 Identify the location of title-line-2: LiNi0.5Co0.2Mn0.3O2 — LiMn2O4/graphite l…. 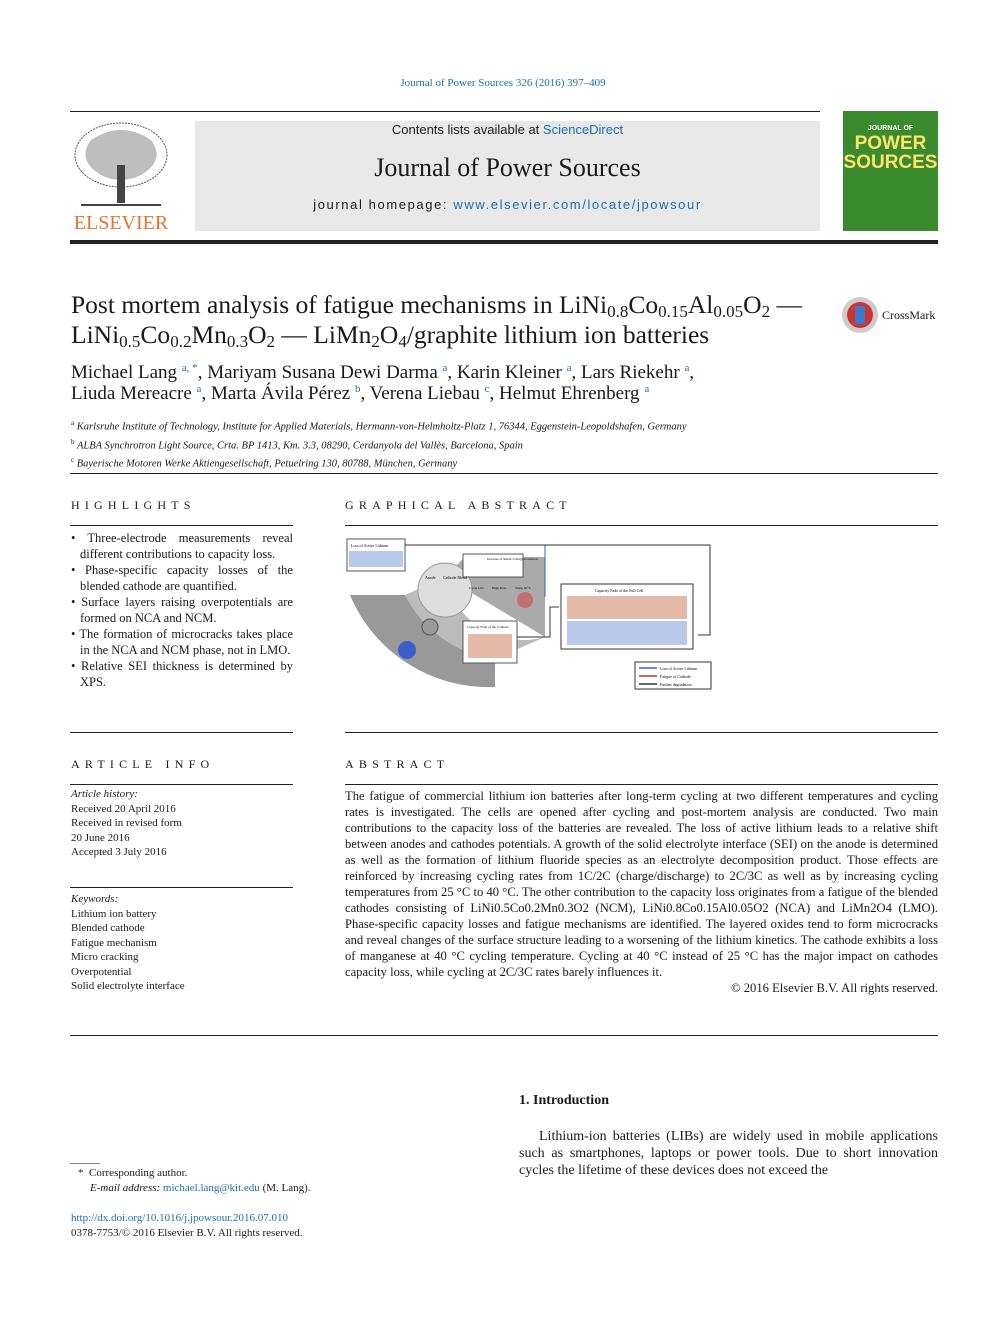
(390, 335).